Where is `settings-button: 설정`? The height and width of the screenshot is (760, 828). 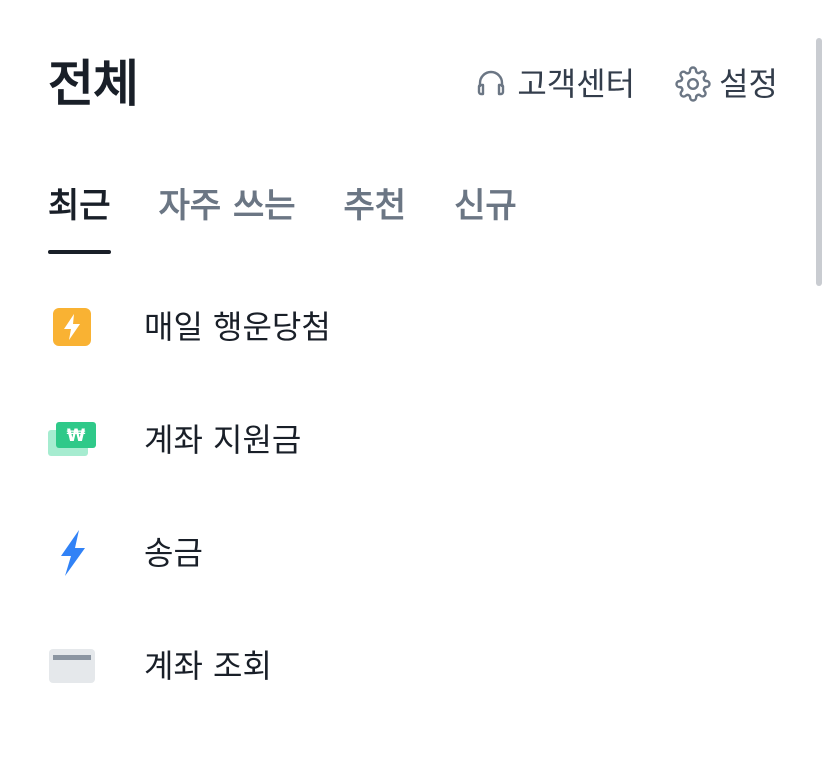
settings-button: 설정 is located at coordinates (726, 84).